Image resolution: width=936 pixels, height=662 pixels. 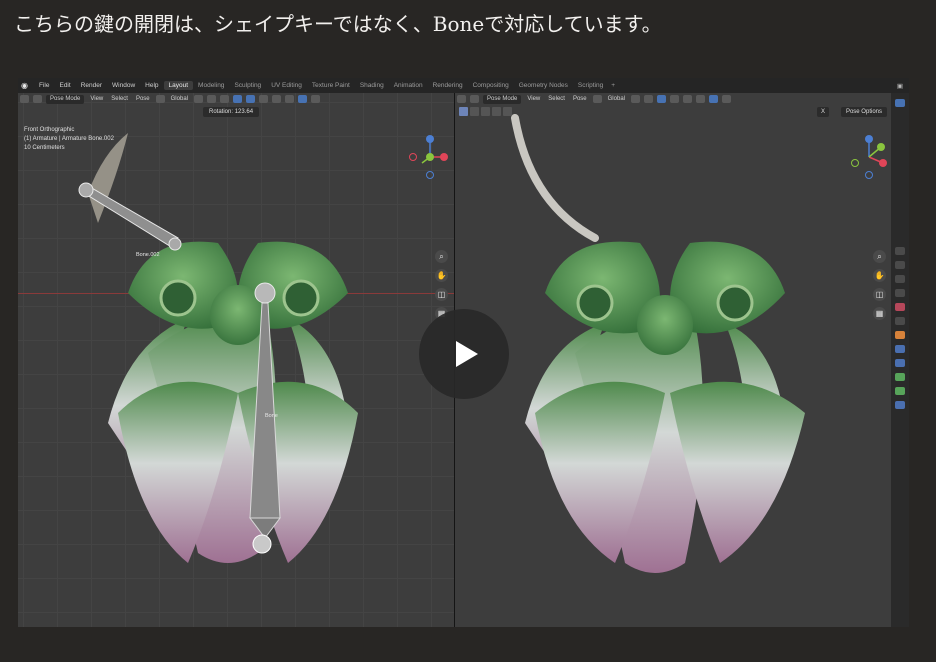 What do you see at coordinates (867, 157) in the screenshot?
I see `axis-gizmo-right` at bounding box center [867, 157].